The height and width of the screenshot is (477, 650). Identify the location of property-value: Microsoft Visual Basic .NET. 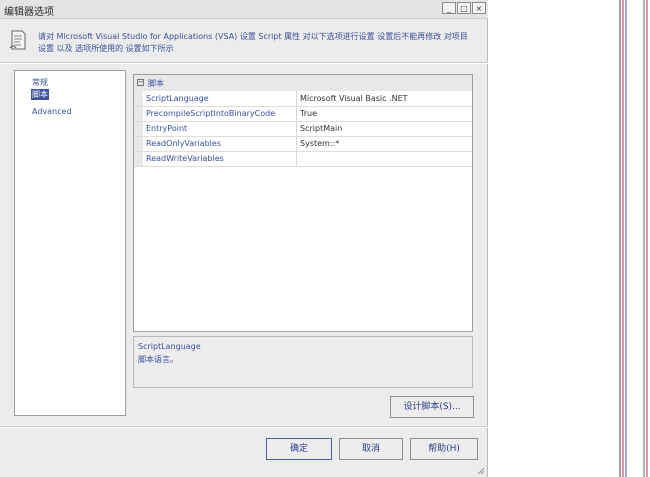
(385, 98).